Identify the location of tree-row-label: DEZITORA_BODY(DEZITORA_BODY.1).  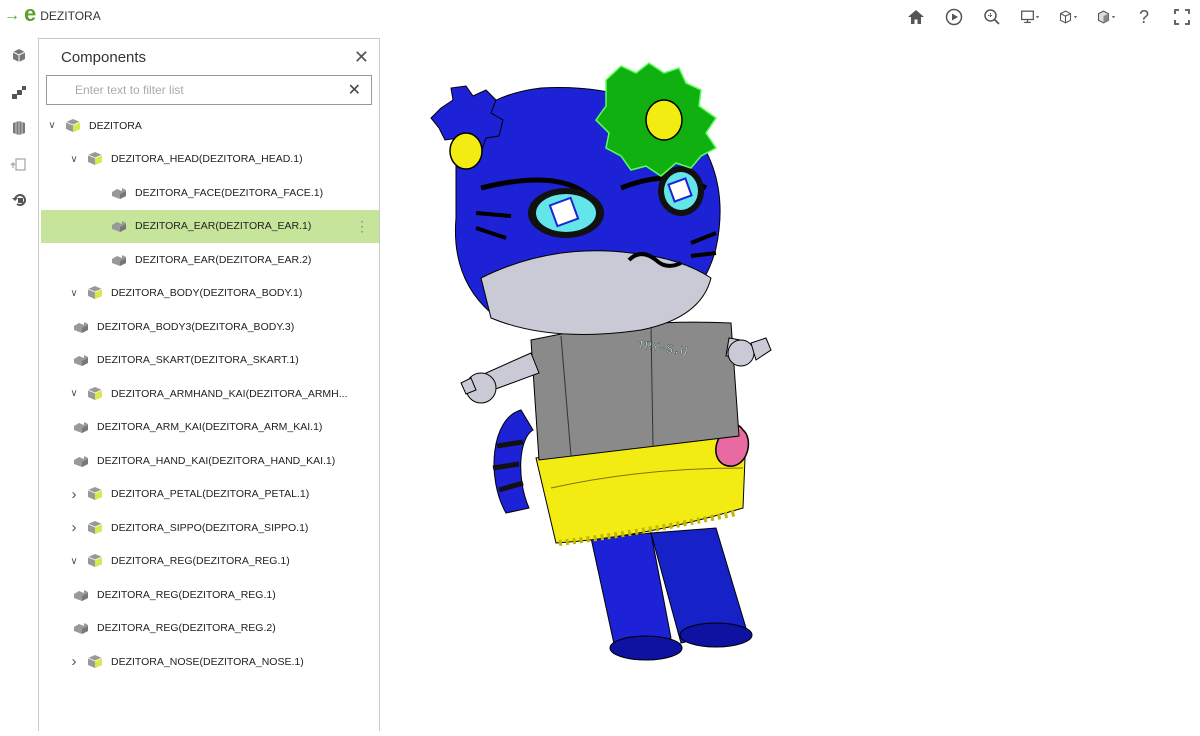
(207, 293).